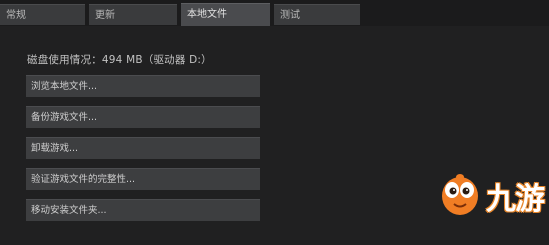  I want to click on tab-local-files: 本地文件, so click(225, 14).